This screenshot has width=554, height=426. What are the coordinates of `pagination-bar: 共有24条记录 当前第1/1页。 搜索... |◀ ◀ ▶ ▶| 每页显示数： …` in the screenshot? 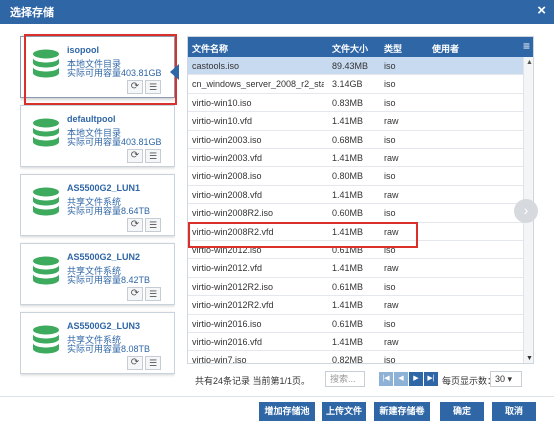 It's located at (360, 379).